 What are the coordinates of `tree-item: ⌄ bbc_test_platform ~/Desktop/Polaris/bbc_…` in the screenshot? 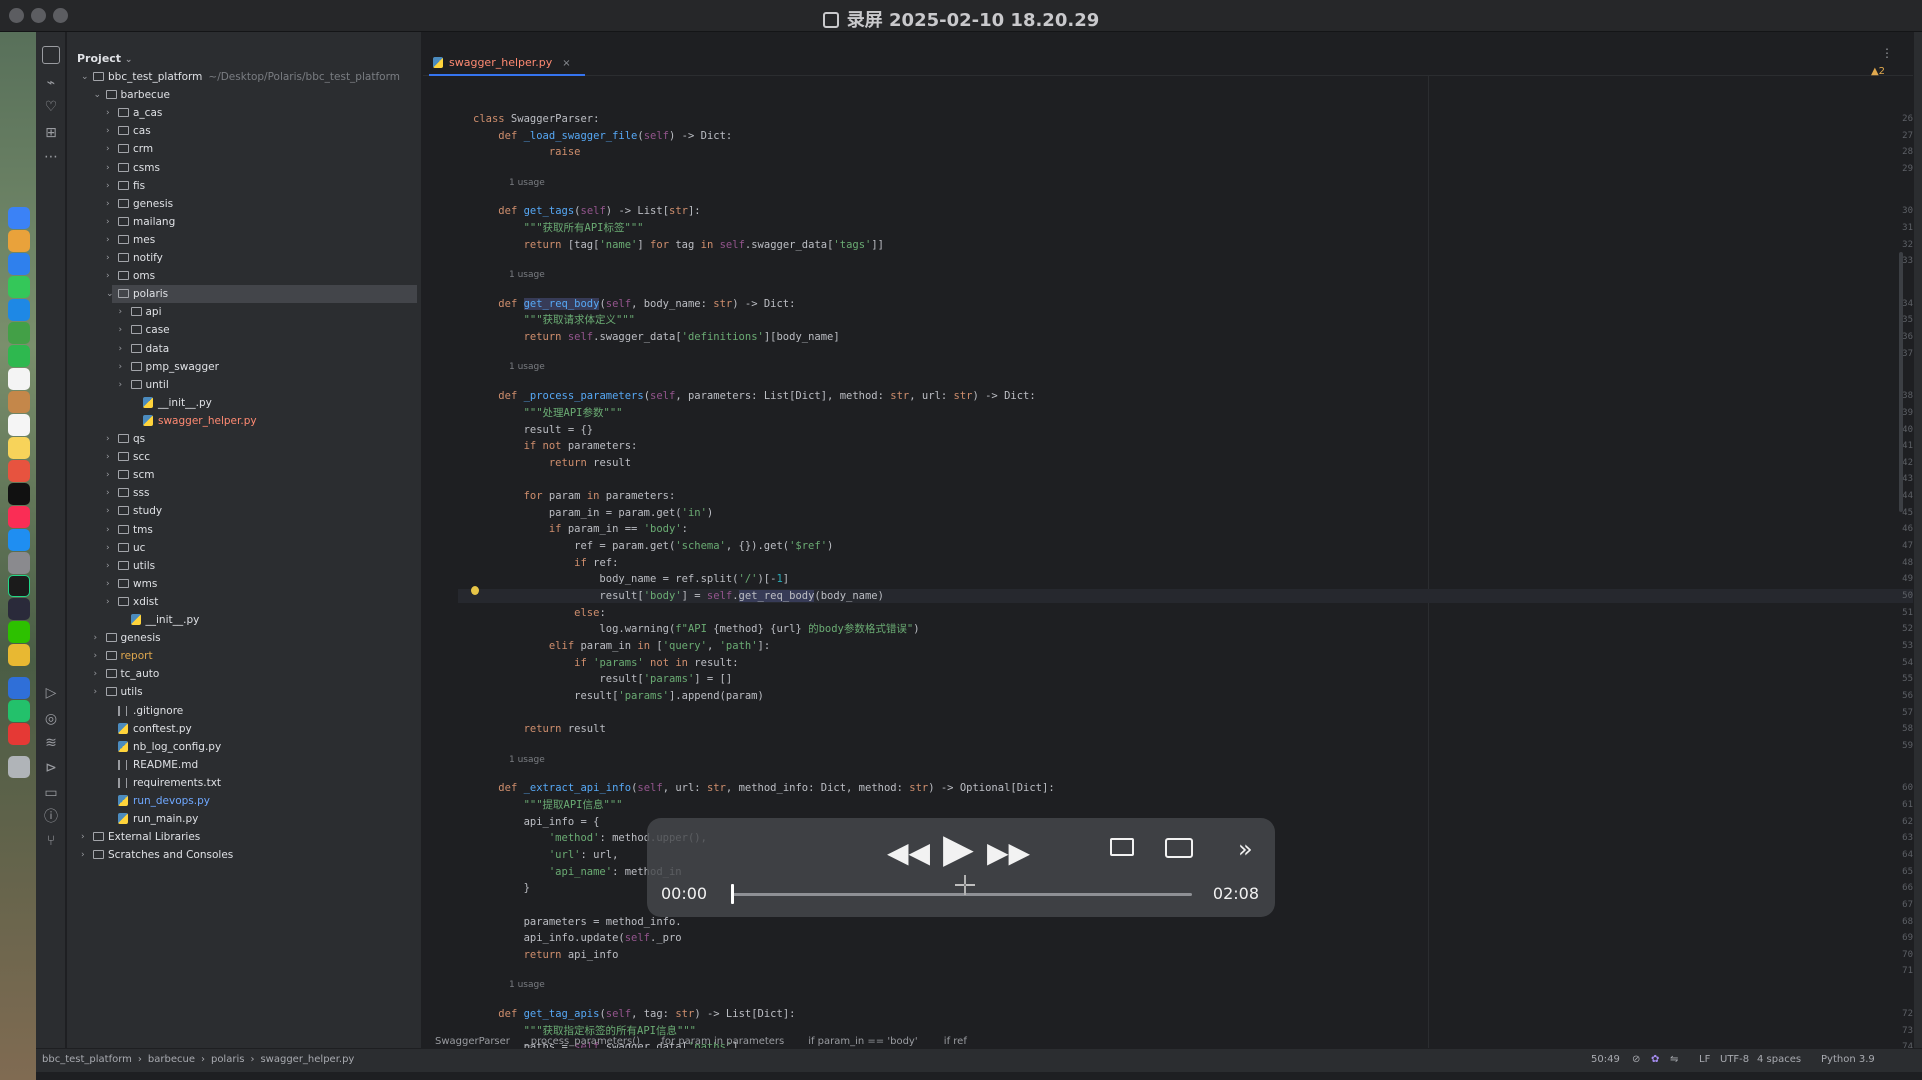 It's located at (244, 77).